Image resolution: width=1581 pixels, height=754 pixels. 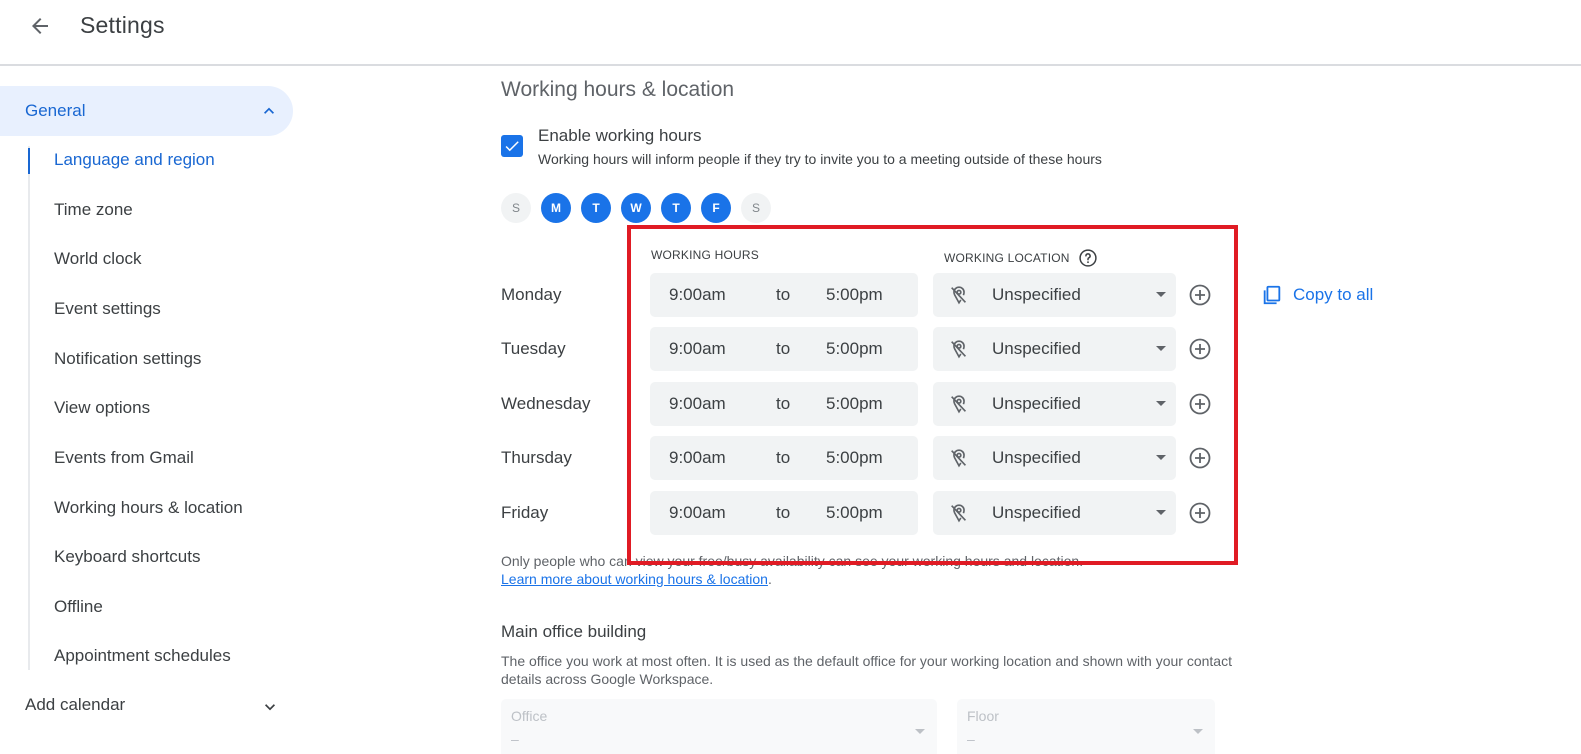 What do you see at coordinates (983, 716) in the screenshot?
I see `floor-label: Floor` at bounding box center [983, 716].